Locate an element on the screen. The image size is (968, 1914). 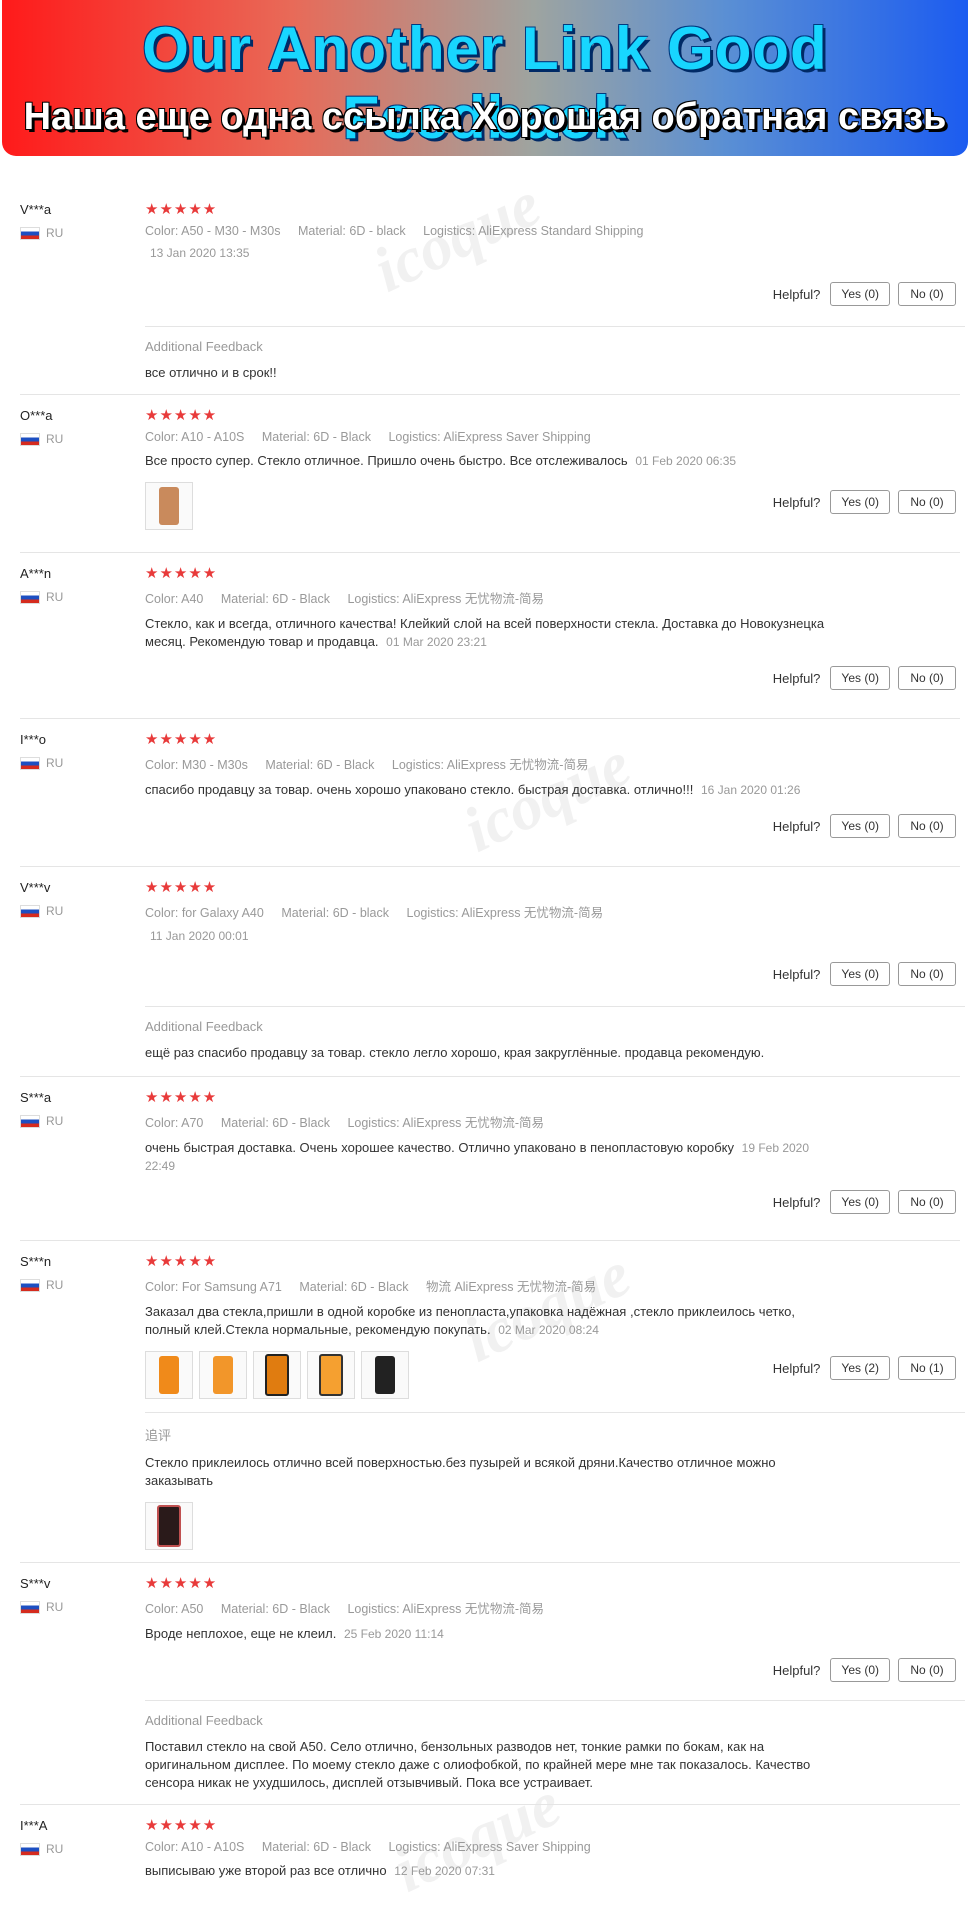
reviewer-name: S***v is located at coordinates (35, 1583).